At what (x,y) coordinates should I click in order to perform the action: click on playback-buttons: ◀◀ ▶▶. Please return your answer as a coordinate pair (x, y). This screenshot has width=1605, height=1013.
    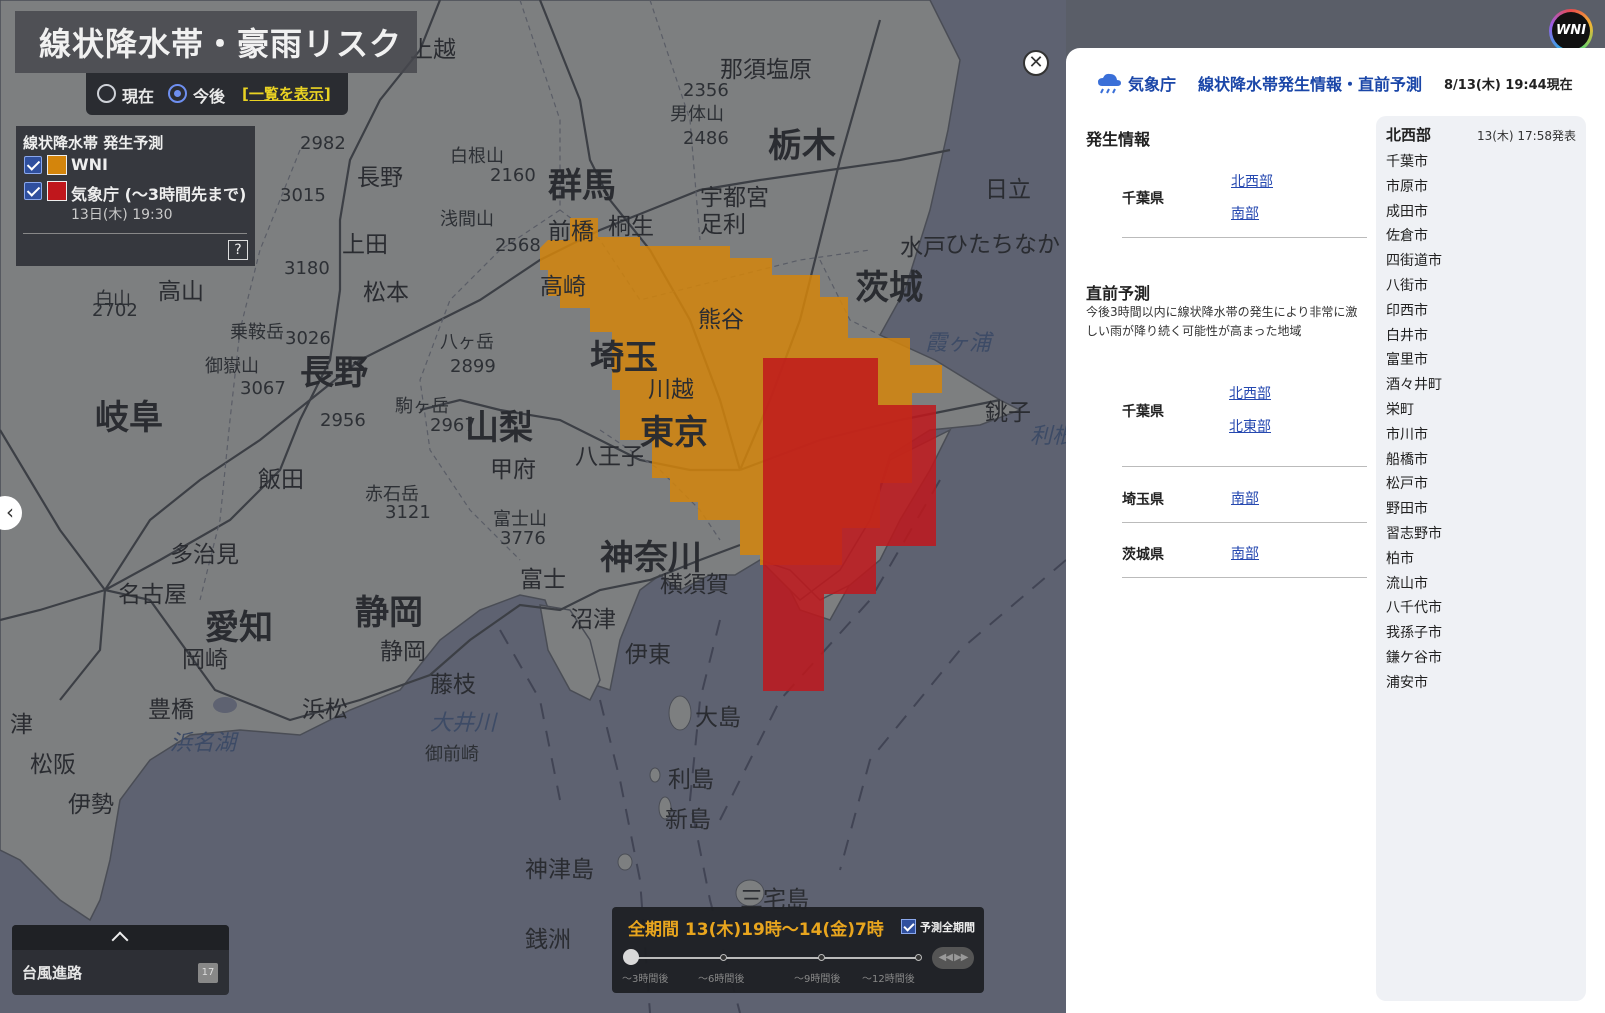
    Looking at the image, I should click on (953, 958).